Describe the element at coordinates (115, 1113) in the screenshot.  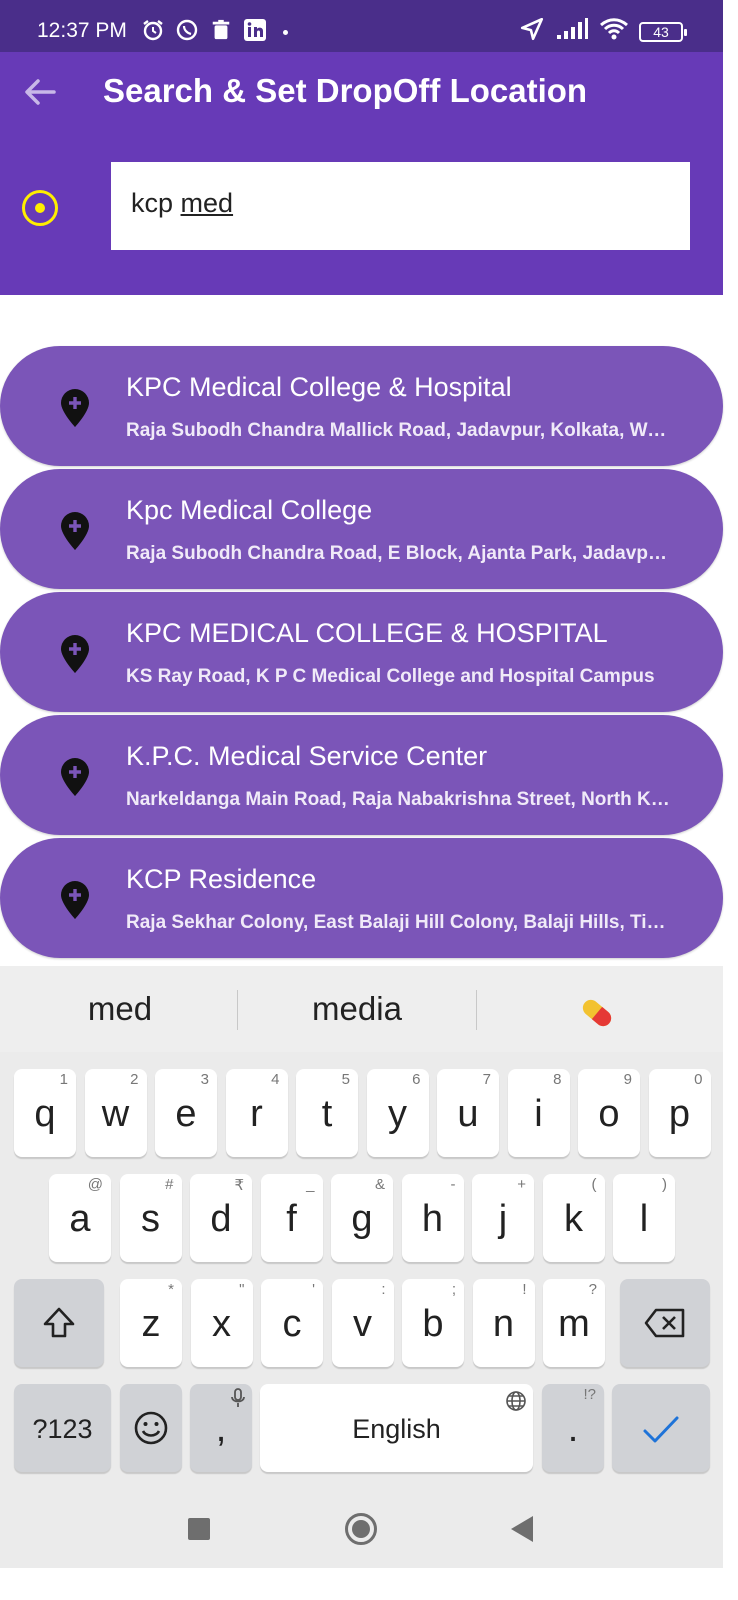
I see `key-w: 2w` at that location.